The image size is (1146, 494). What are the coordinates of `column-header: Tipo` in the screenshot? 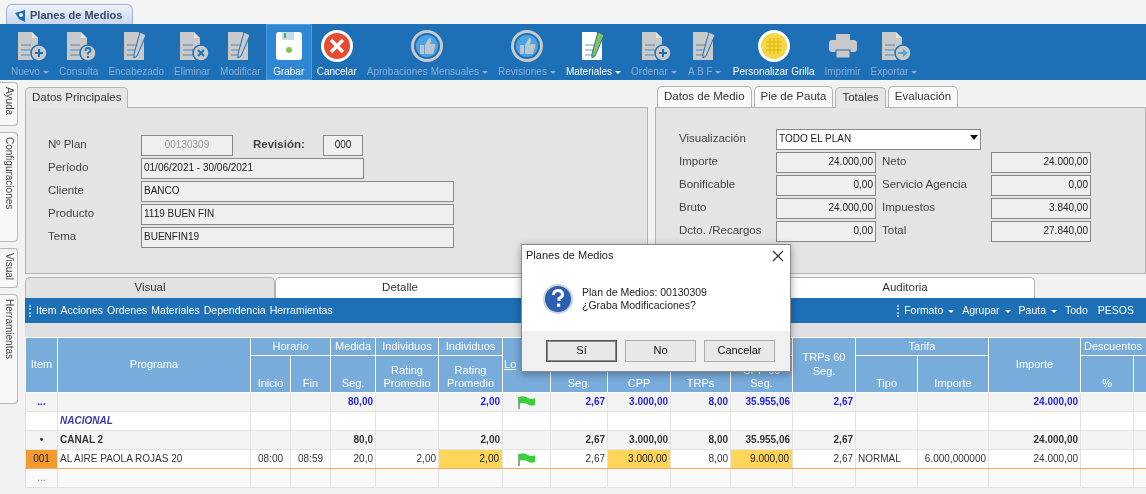 It's located at (886, 374).